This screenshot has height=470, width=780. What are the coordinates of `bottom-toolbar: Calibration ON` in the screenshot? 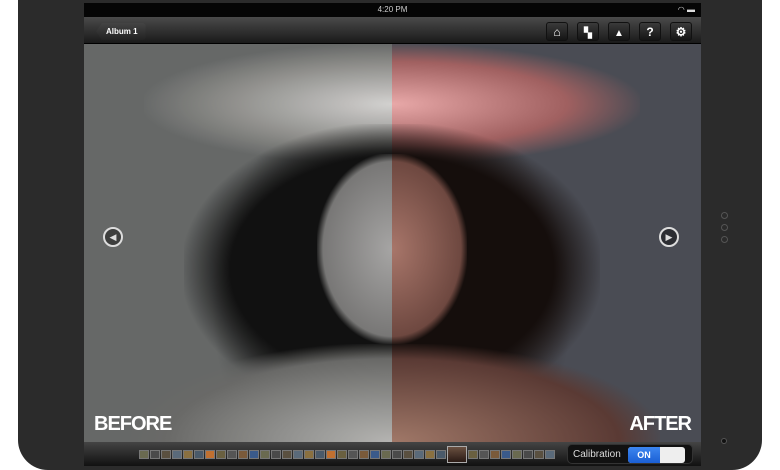 It's located at (392, 454).